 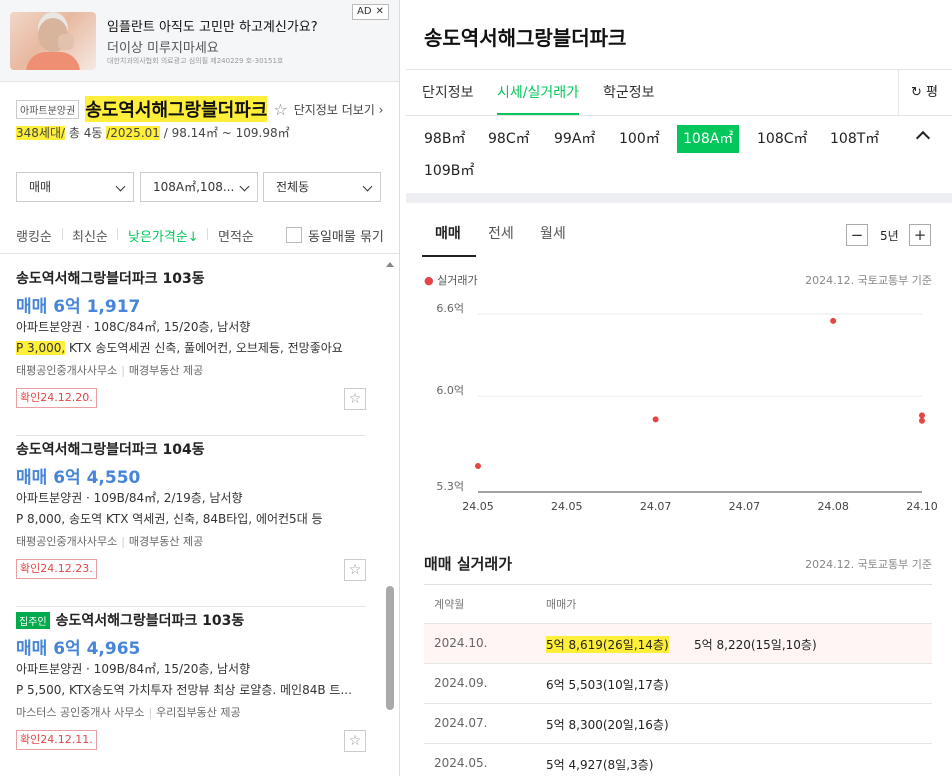 I want to click on area-chip: 108T㎡, so click(x=854, y=139).